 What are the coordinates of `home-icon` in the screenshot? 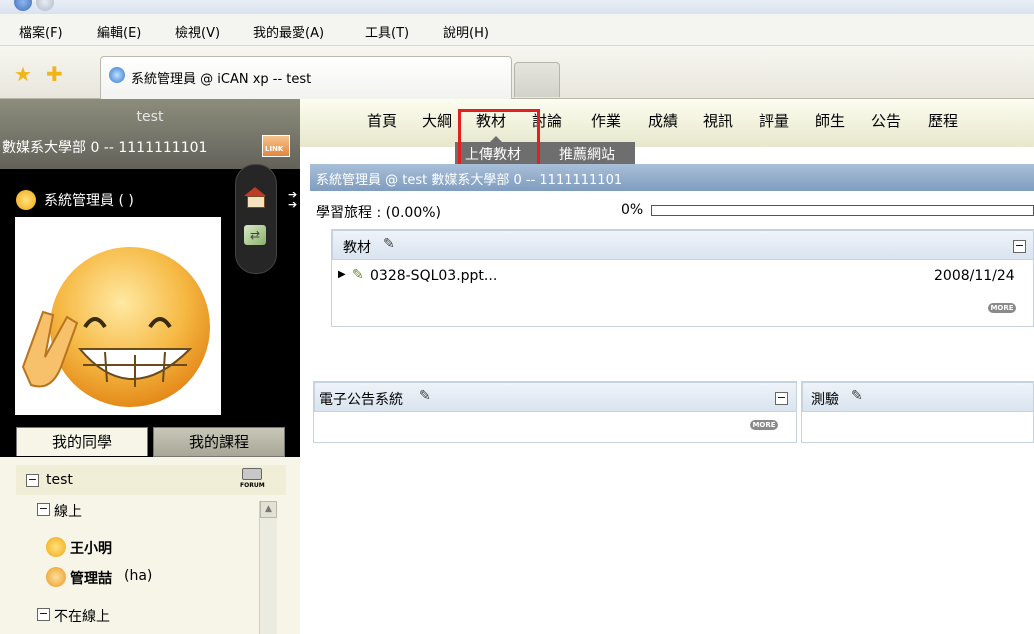 It's located at (255, 197).